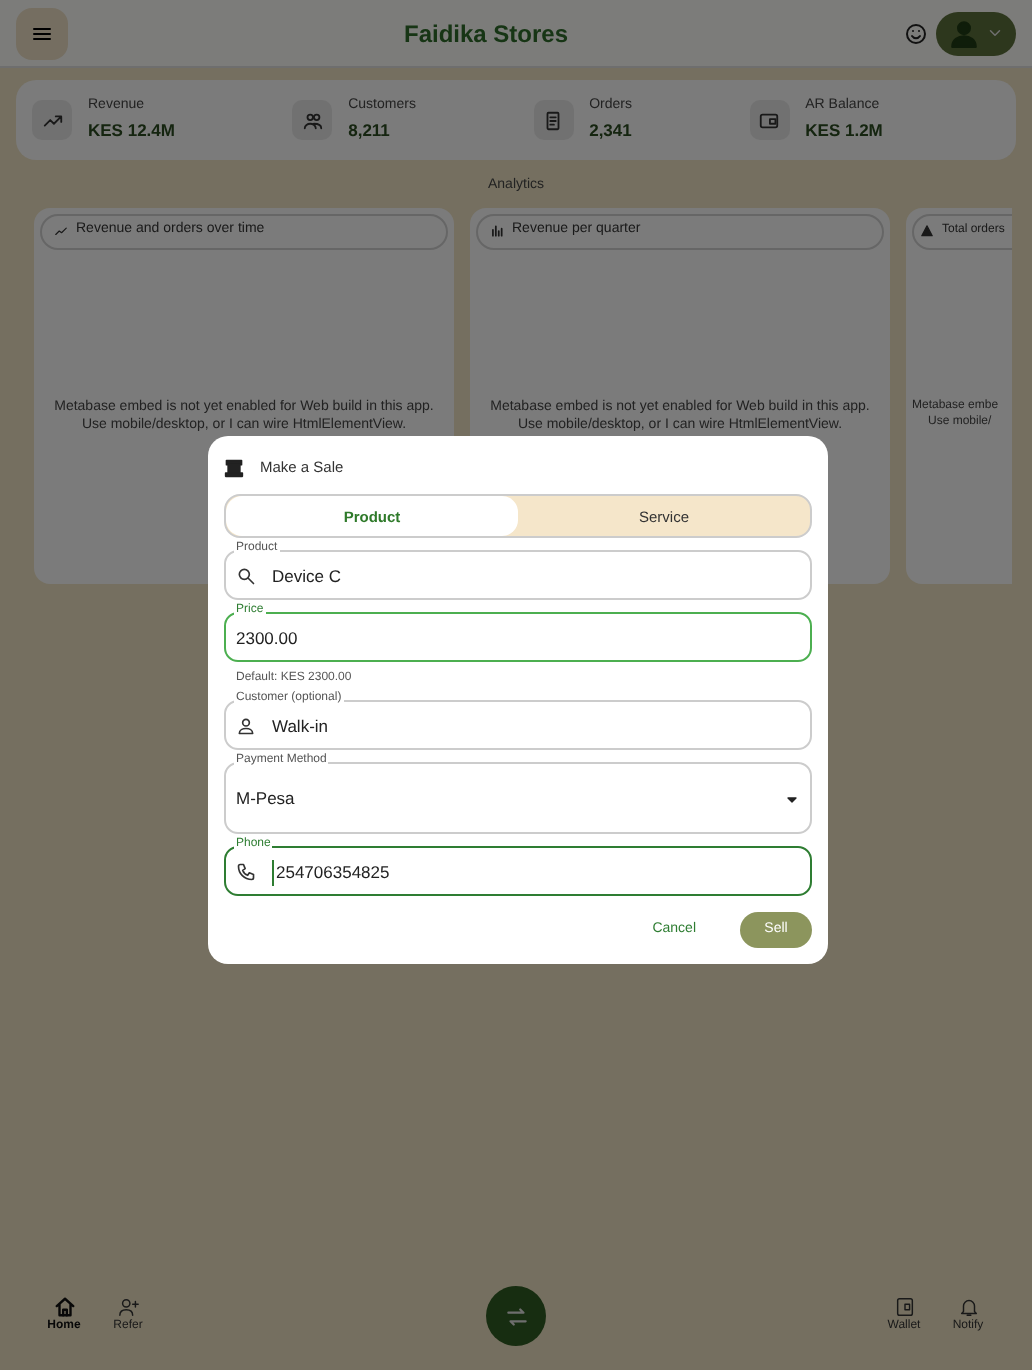 This screenshot has height=1370, width=1032. Describe the element at coordinates (234, 467) in the screenshot. I see `register-icon` at that location.